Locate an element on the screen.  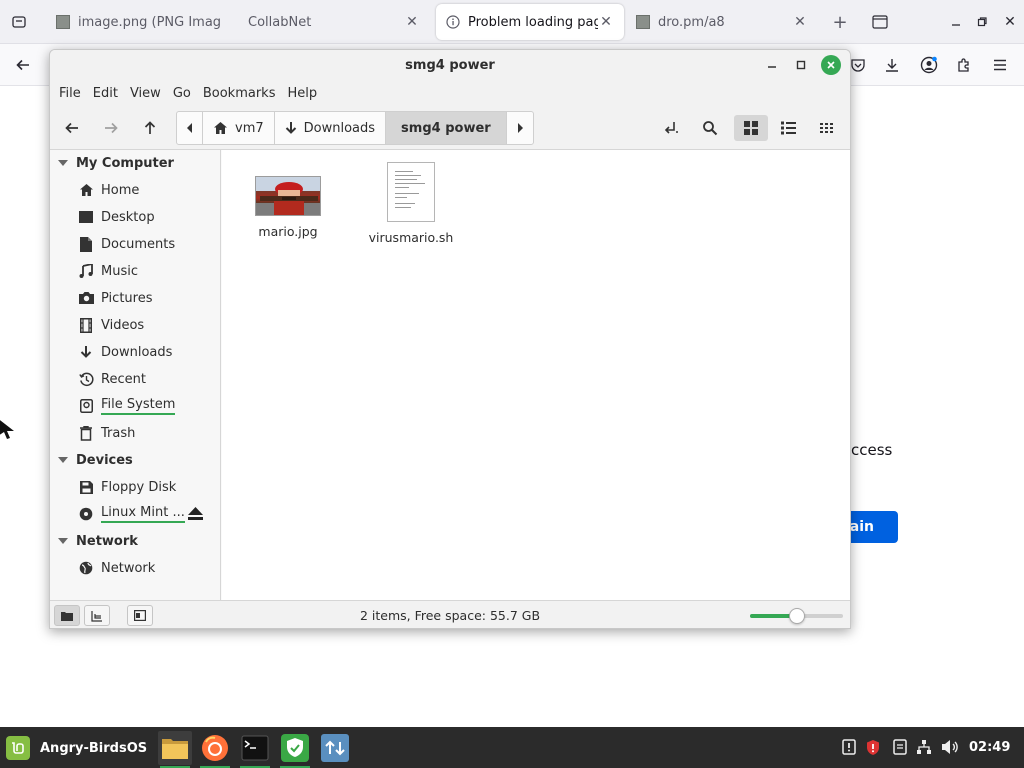
compact-view-icon is located at coordinates (826, 128).